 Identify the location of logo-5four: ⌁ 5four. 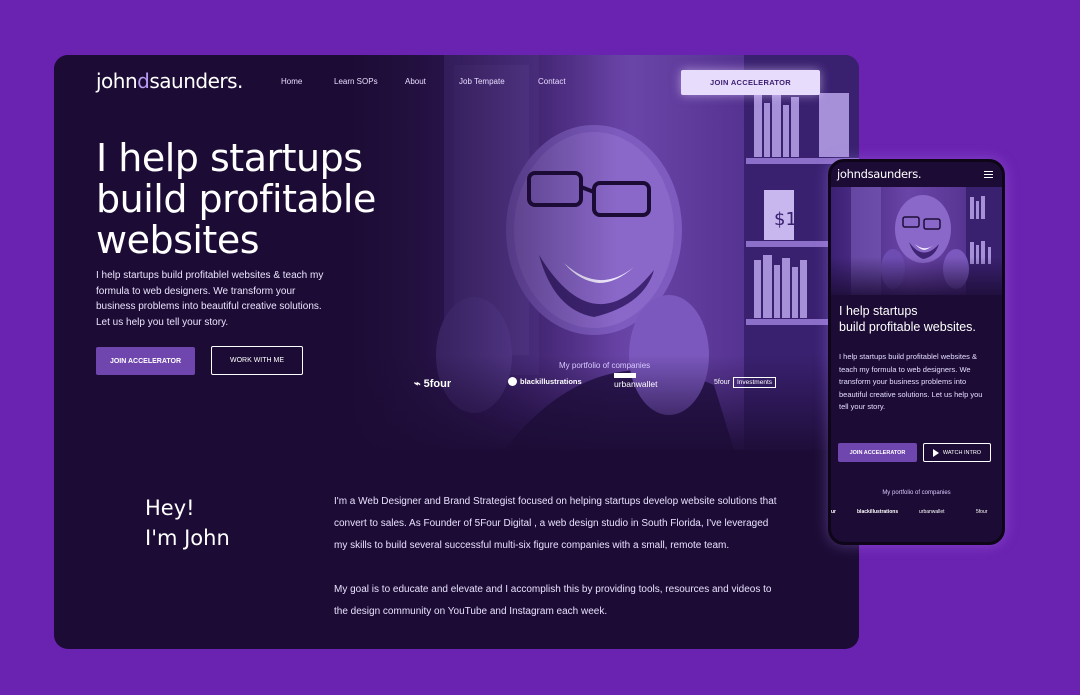
(433, 384).